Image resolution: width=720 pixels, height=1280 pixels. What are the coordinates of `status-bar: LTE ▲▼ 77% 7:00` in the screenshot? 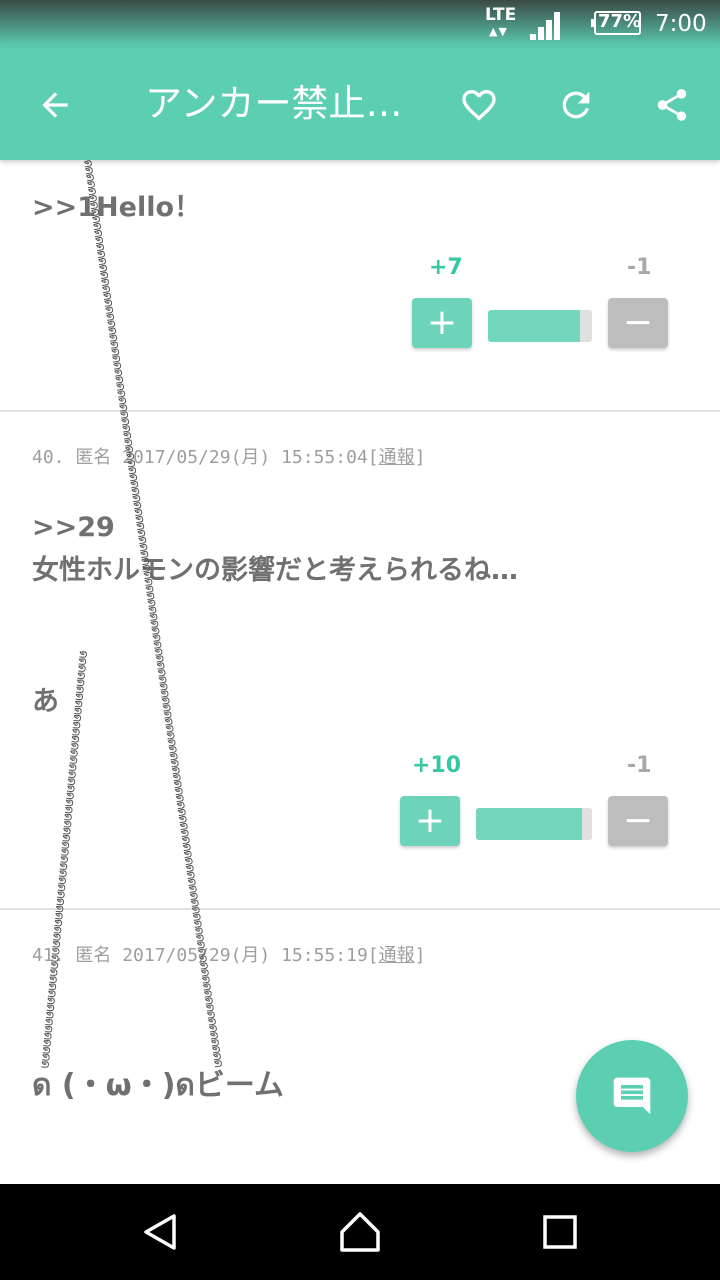 It's located at (360, 24).